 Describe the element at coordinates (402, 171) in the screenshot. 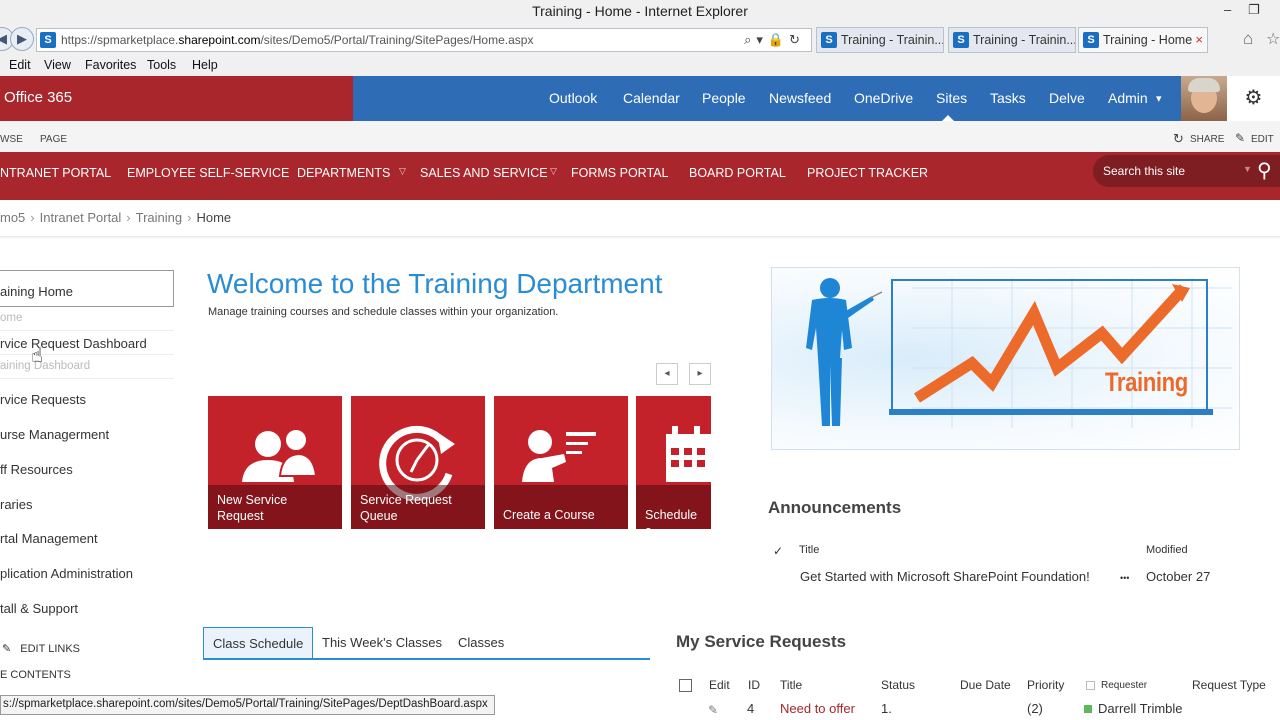

I see `departments-caret-icon: ▽` at that location.